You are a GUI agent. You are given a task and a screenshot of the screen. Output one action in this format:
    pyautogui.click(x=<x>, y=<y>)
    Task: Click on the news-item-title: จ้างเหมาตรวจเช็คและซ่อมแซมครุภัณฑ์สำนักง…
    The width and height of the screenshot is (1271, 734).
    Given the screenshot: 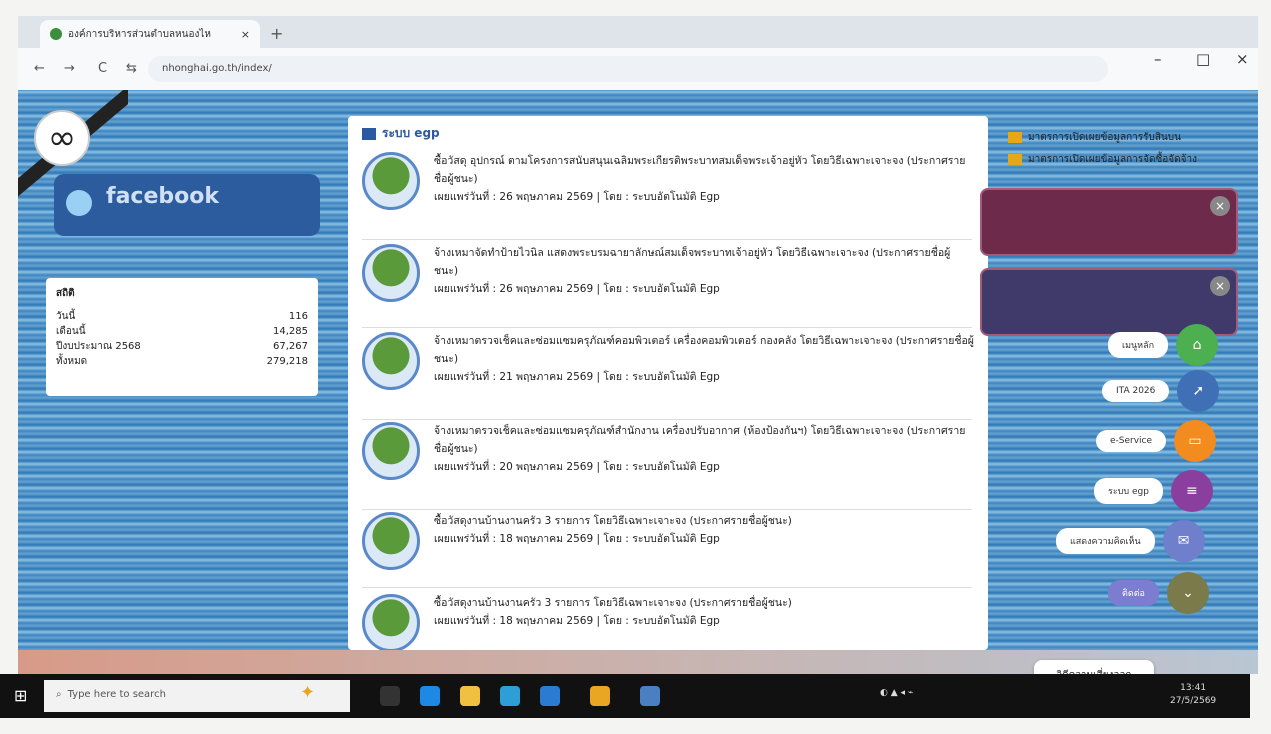 What is the action you would take?
    pyautogui.click(x=699, y=440)
    